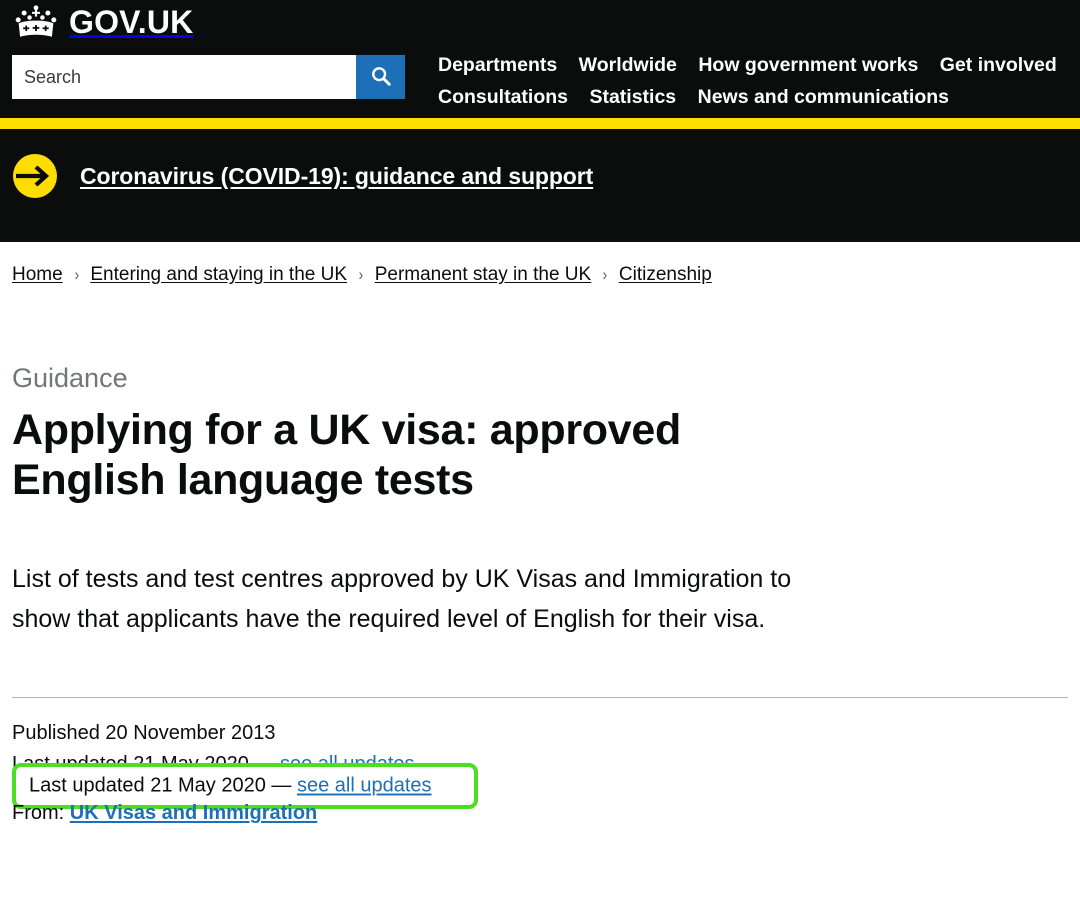  I want to click on highlight-last-updated-text: Last updated 21 May 2020 —, so click(163, 785).